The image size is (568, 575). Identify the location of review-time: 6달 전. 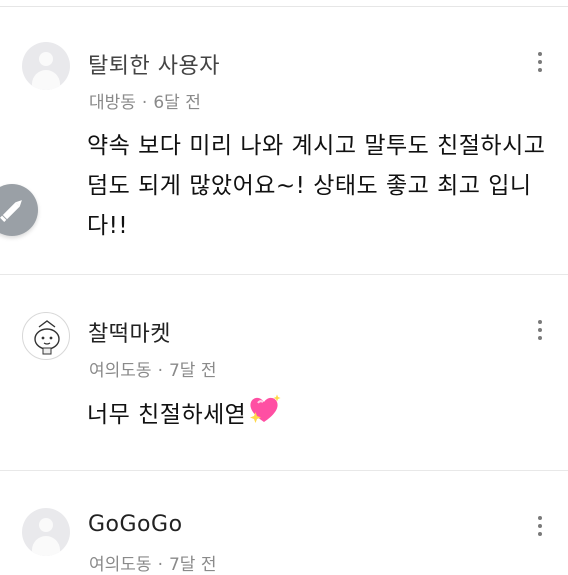
(177, 103).